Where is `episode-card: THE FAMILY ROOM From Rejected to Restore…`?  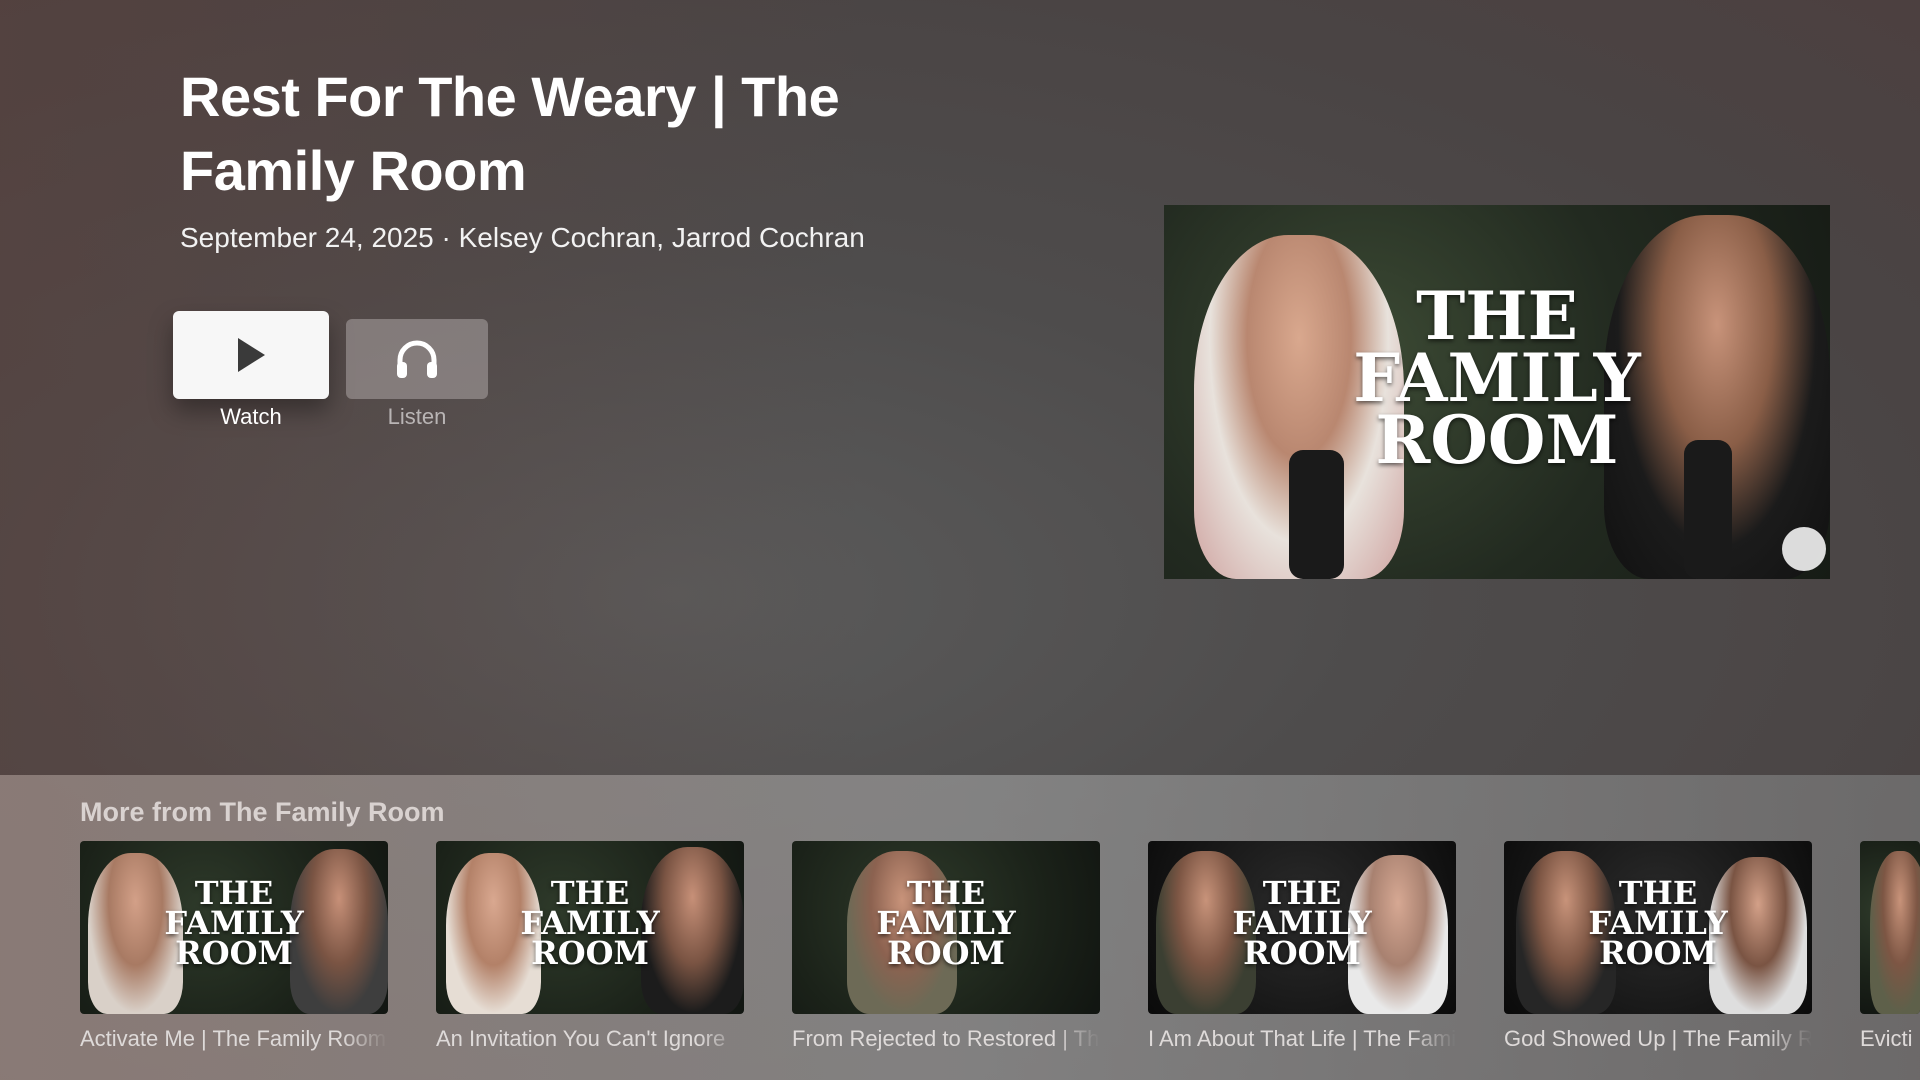 episode-card: THE FAMILY ROOM From Rejected to Restore… is located at coordinates (946, 946).